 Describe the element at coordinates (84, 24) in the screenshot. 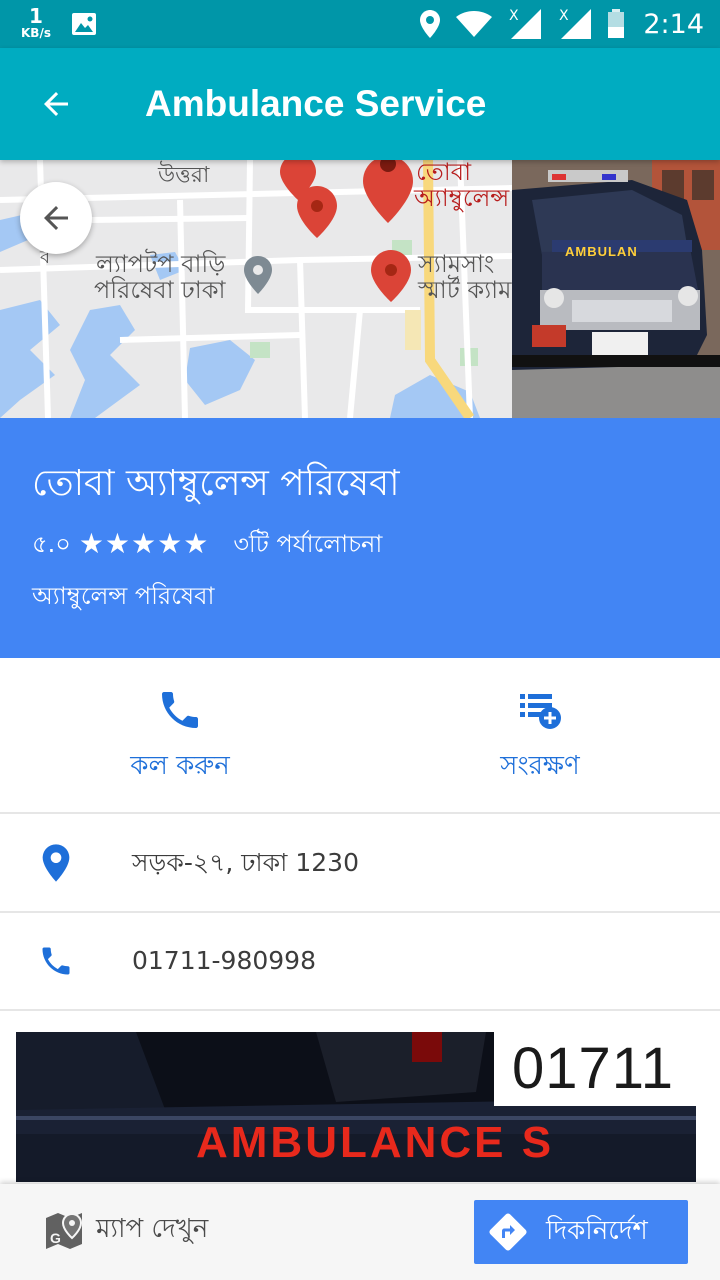

I see `gallery-notification-icon` at that location.